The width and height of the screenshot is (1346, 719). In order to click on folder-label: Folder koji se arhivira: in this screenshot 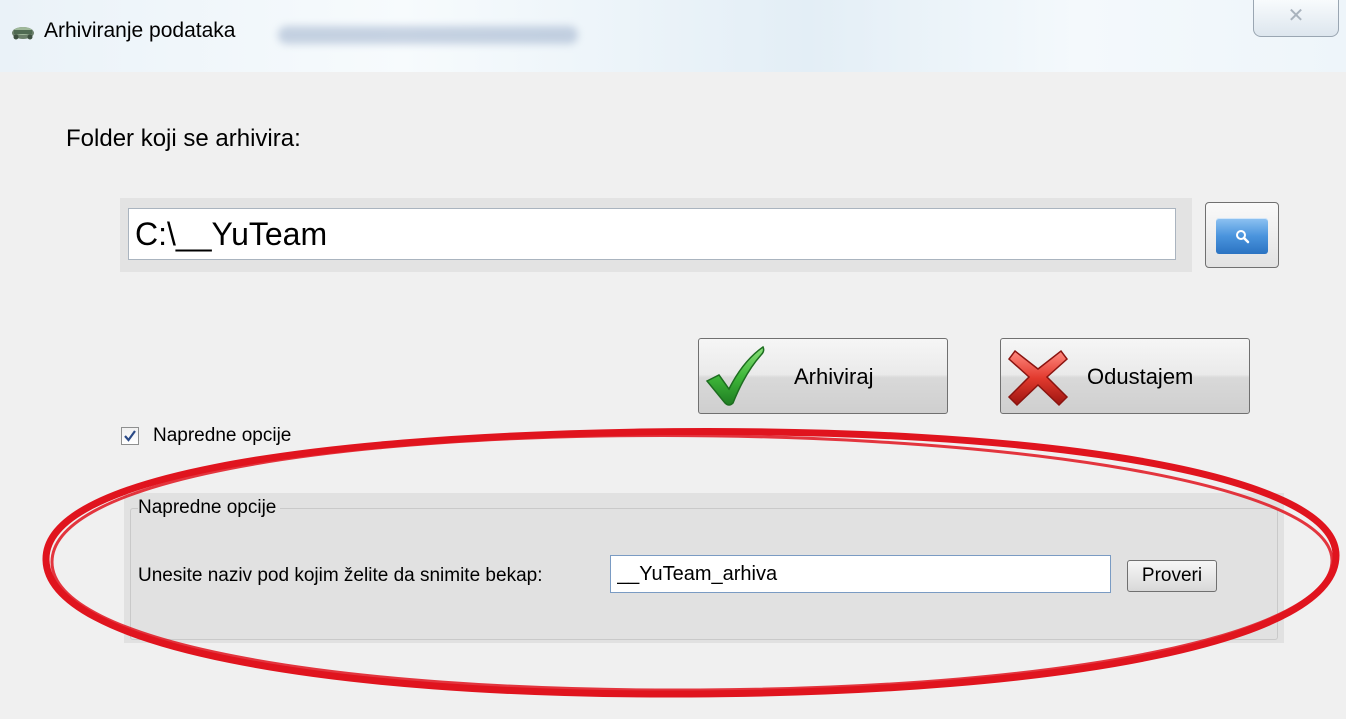, I will do `click(183, 138)`.